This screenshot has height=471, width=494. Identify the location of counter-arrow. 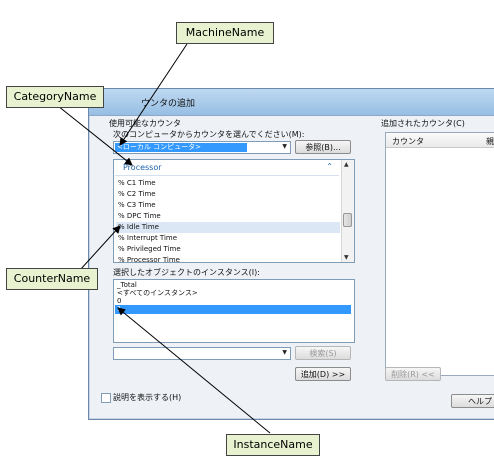
(100, 248).